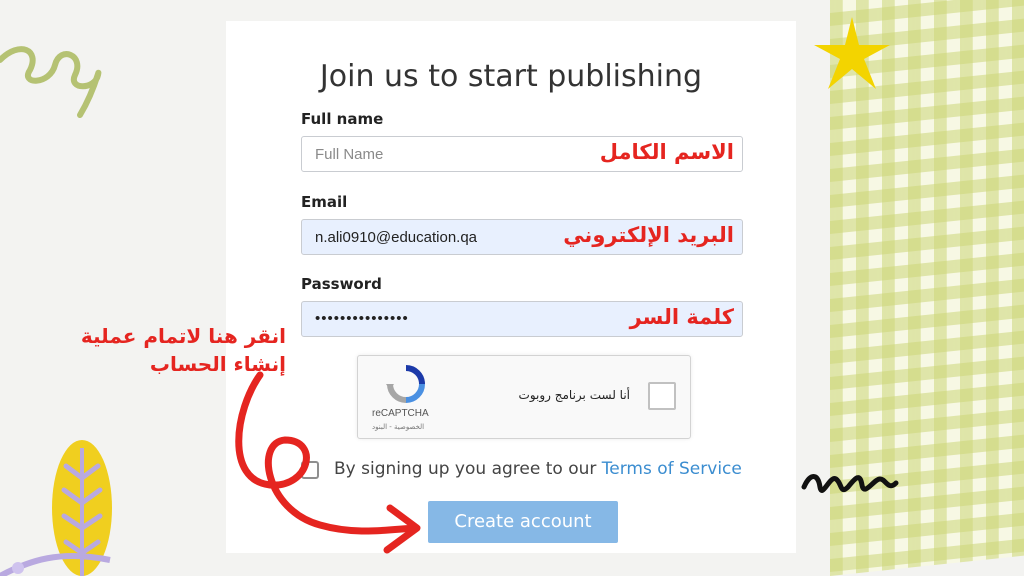 The height and width of the screenshot is (576, 1024). Describe the element at coordinates (51, 82) in the screenshot. I see `spiral-doodle` at that location.